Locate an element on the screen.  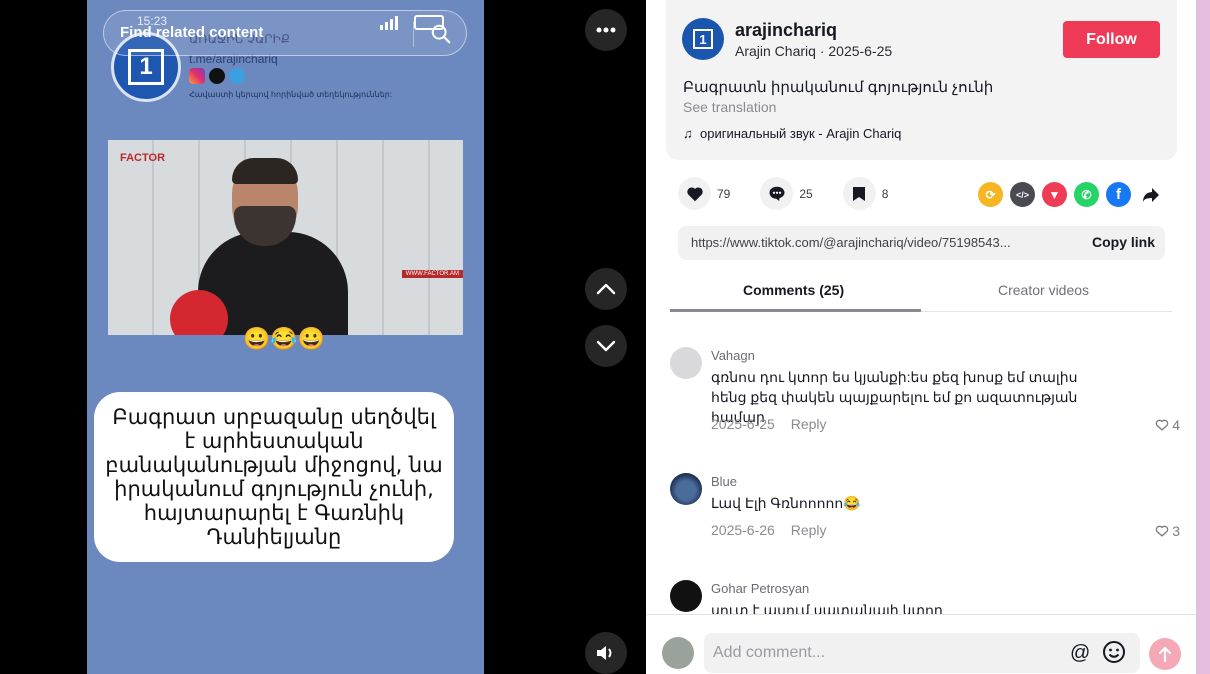
chevron-down-icon is located at coordinates (606, 346).